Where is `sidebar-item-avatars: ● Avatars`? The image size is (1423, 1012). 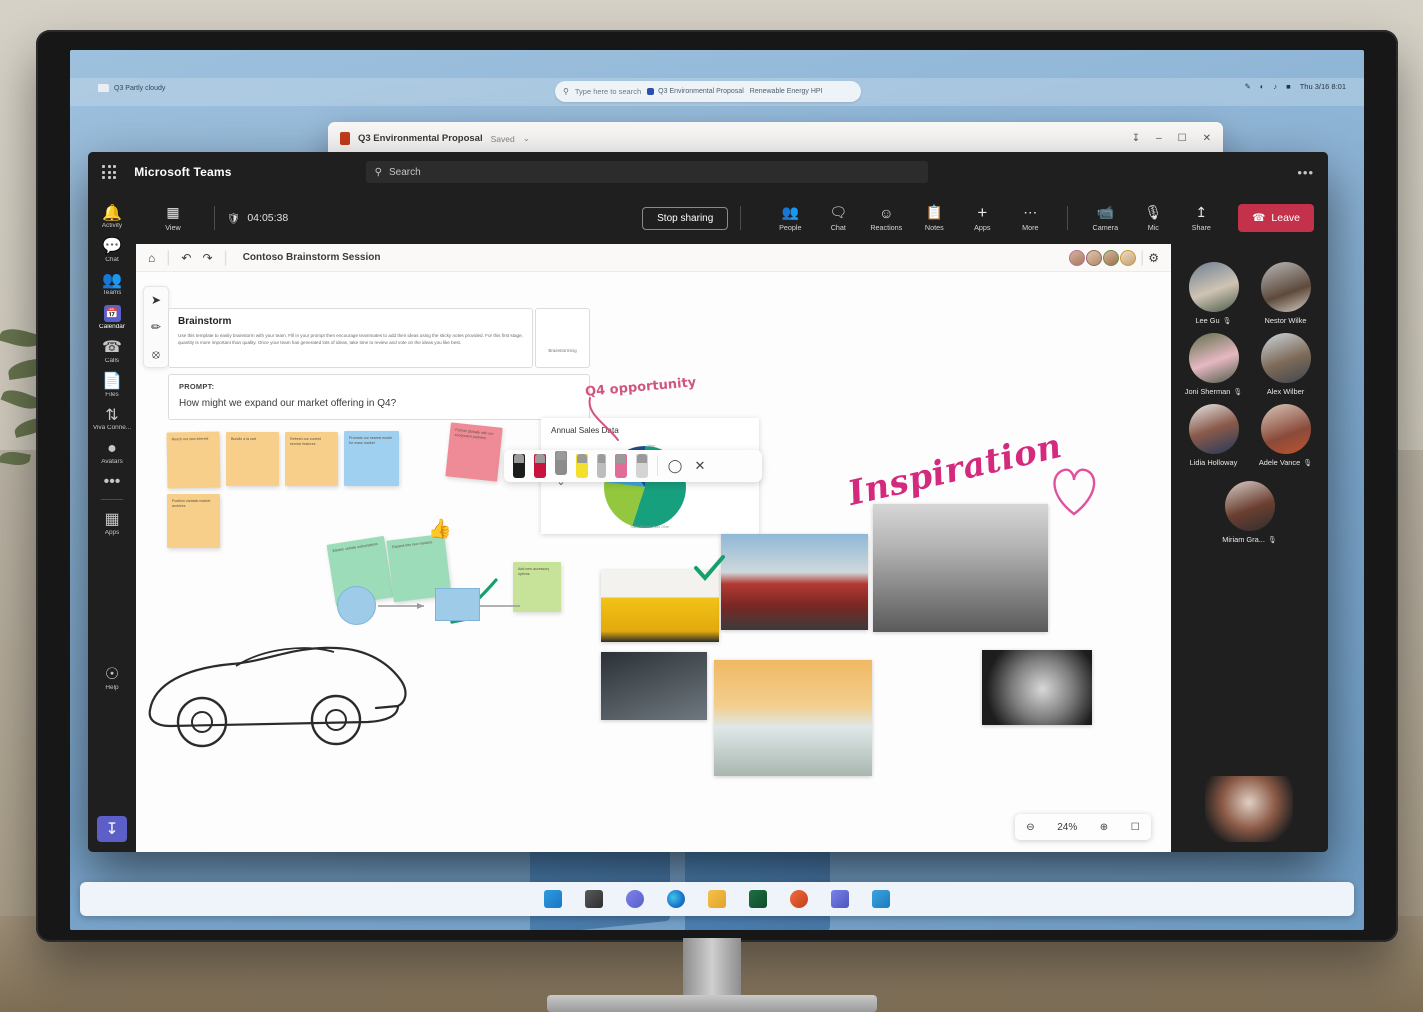
sidebar-item-avatars: ● Avatars is located at coordinates (112, 452).